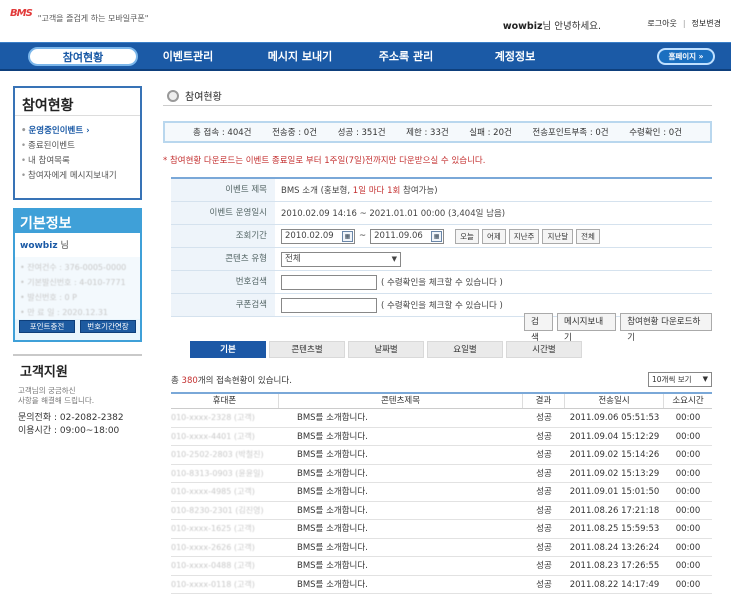 This screenshot has width=731, height=600. What do you see at coordinates (51, 146) in the screenshot?
I see `sidebar-item-label: 종료된이벤트` at bounding box center [51, 146].